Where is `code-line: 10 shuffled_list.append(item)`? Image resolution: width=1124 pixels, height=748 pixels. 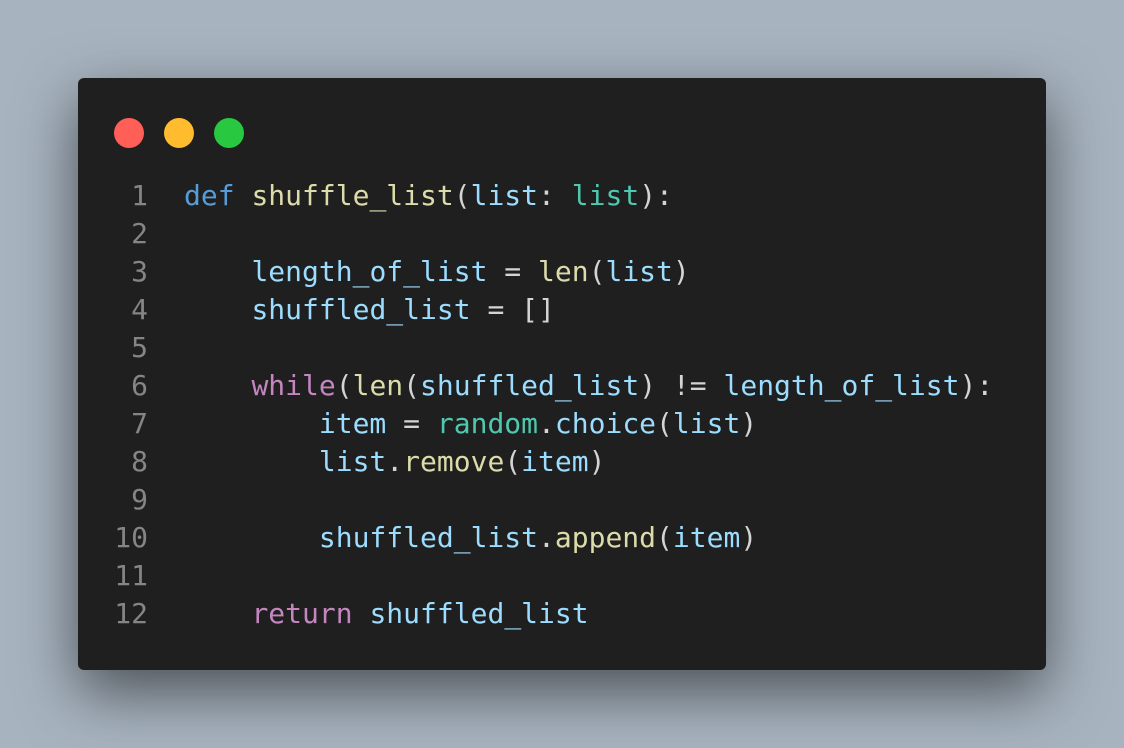 code-line: 10 shuffled_list.append(item) is located at coordinates (562, 538).